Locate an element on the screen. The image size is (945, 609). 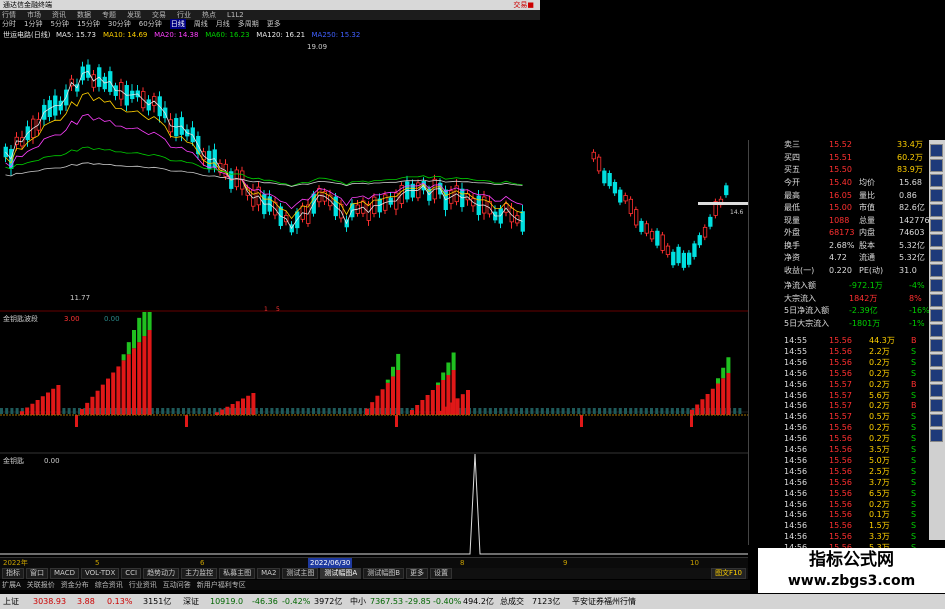
tab-2: MACD is located at coordinates (64, 573).